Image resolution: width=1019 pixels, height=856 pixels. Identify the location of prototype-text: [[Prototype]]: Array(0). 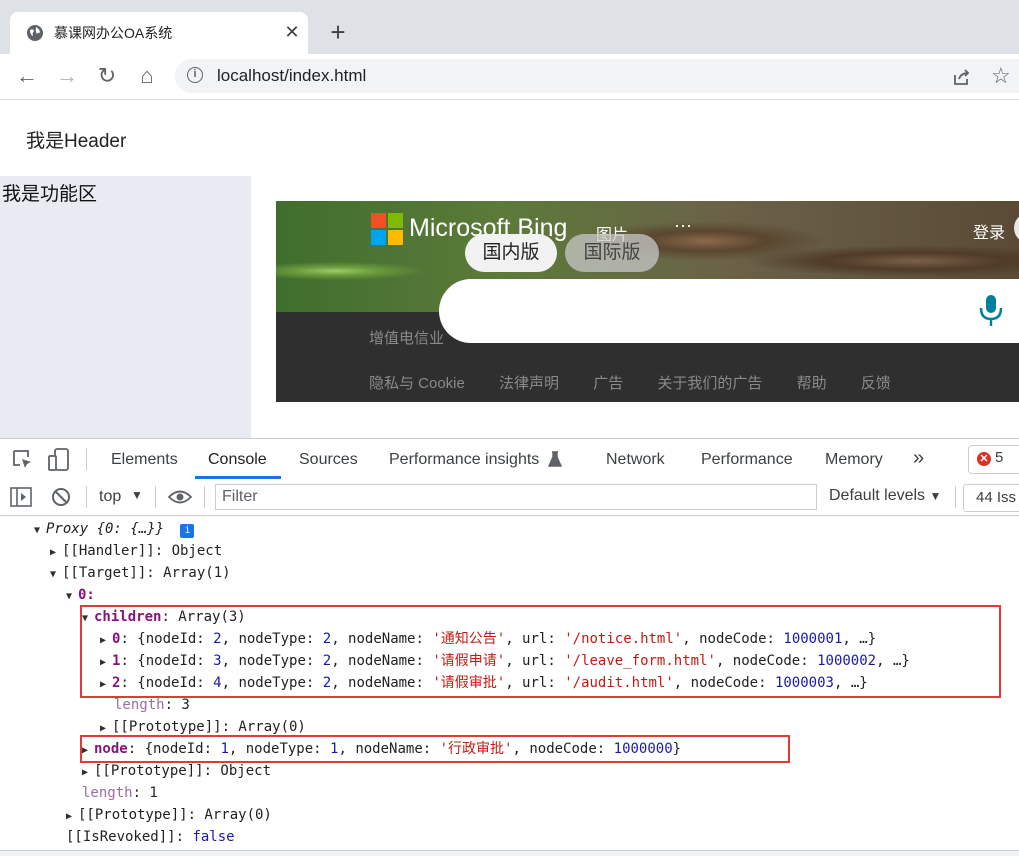
(209, 727).